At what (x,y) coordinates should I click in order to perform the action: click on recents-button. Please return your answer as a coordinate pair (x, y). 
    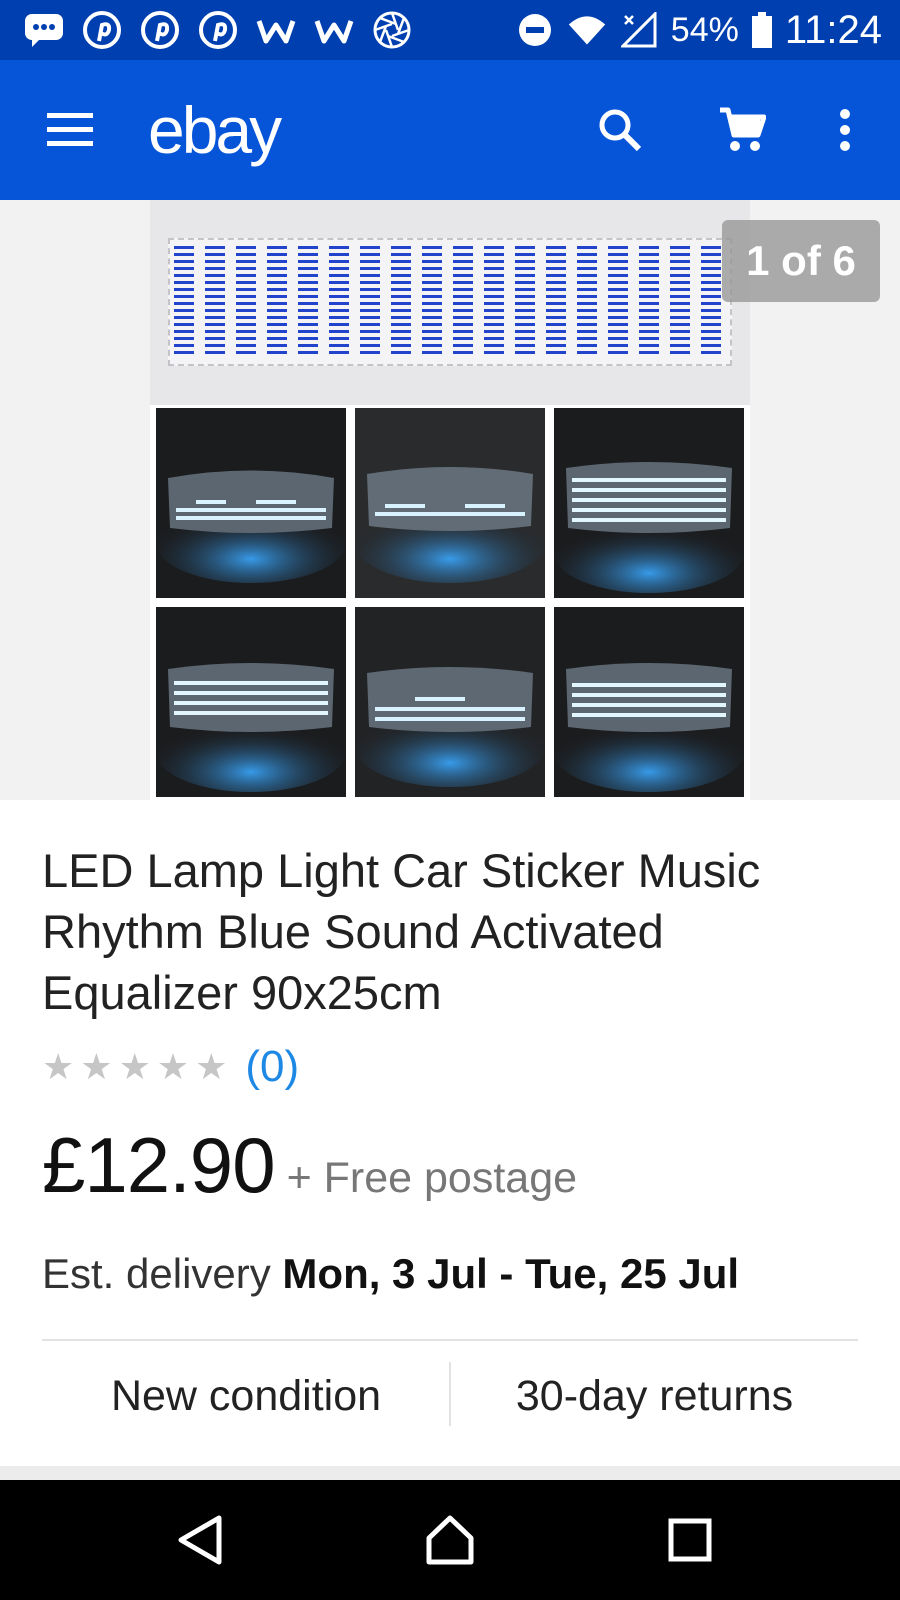
    Looking at the image, I should click on (690, 1540).